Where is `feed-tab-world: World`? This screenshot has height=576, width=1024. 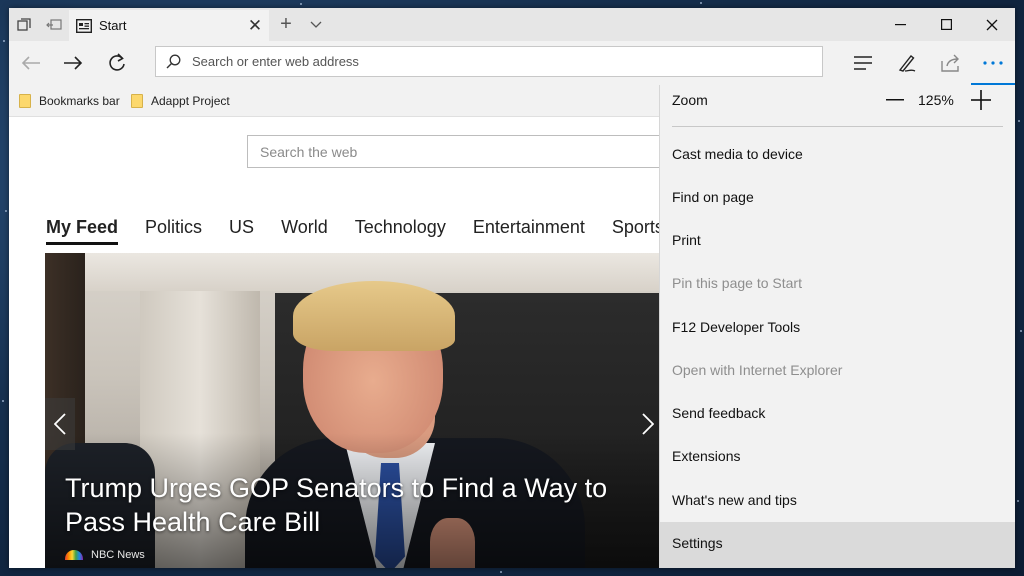 feed-tab-world: World is located at coordinates (304, 231).